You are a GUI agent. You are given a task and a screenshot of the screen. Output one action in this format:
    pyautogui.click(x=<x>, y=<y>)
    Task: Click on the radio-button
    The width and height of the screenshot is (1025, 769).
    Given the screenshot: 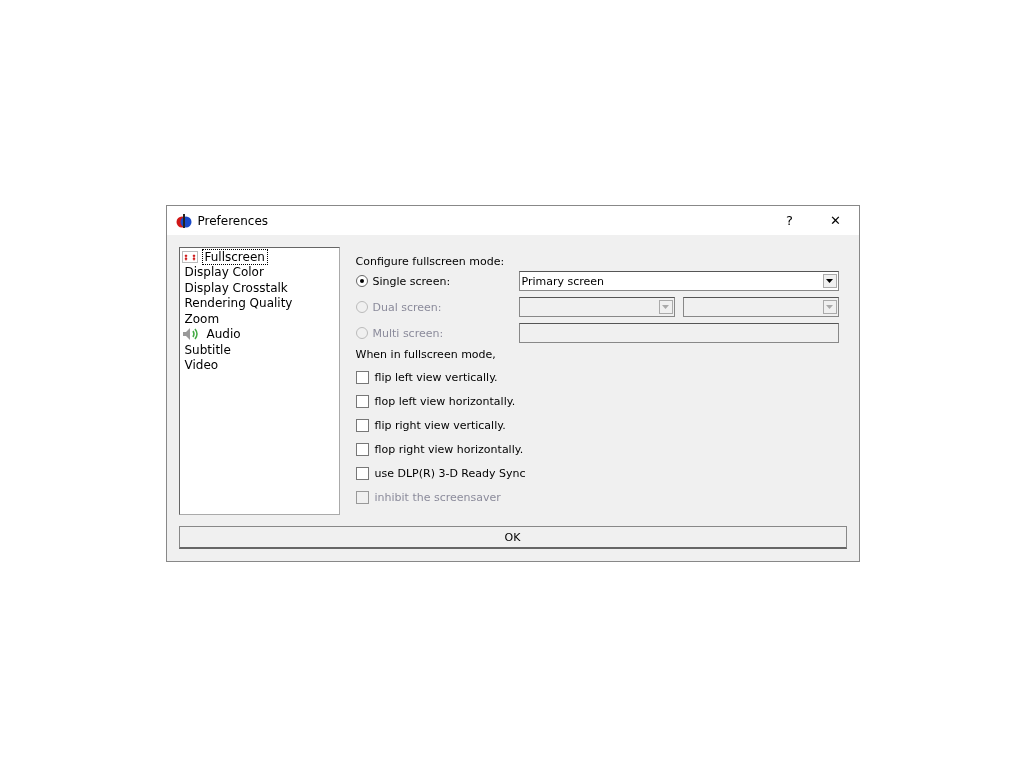 What is the action you would take?
    pyautogui.click(x=361, y=281)
    